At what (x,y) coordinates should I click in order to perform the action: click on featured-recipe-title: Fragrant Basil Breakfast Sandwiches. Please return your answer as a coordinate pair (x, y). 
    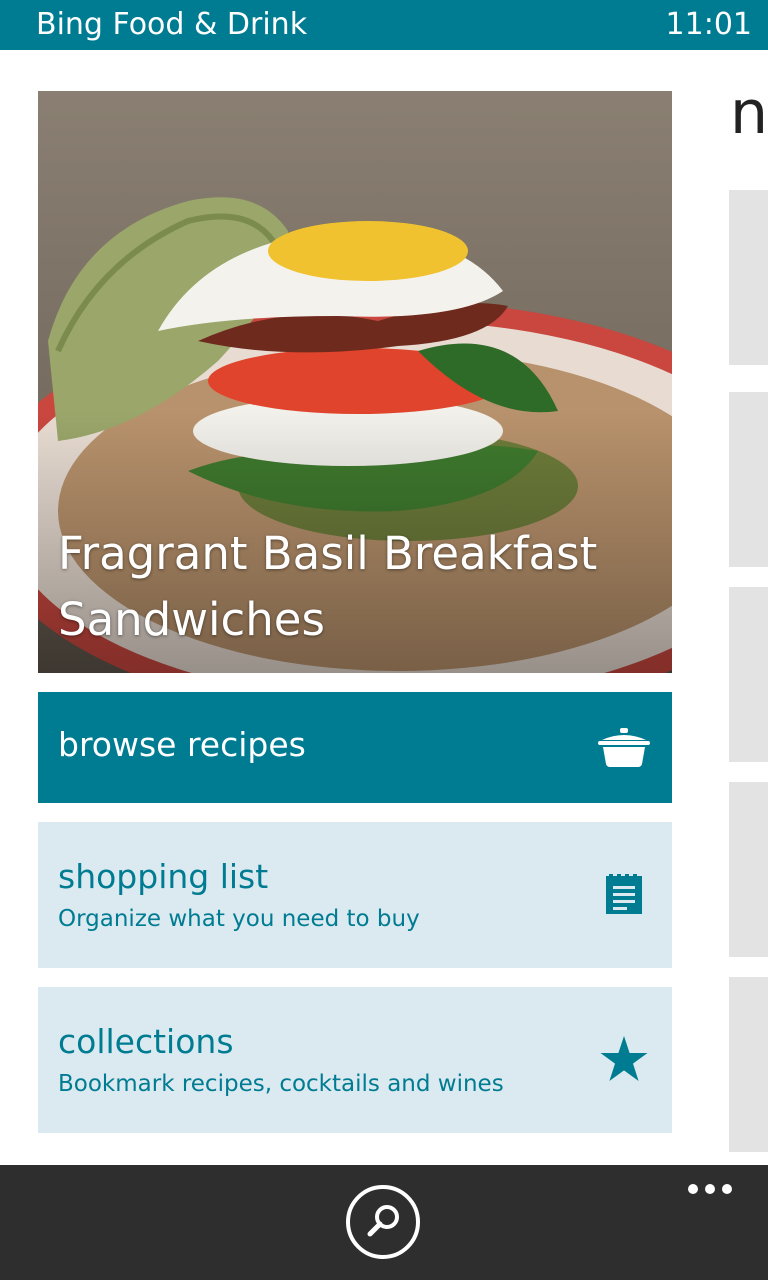
    Looking at the image, I should click on (328, 586).